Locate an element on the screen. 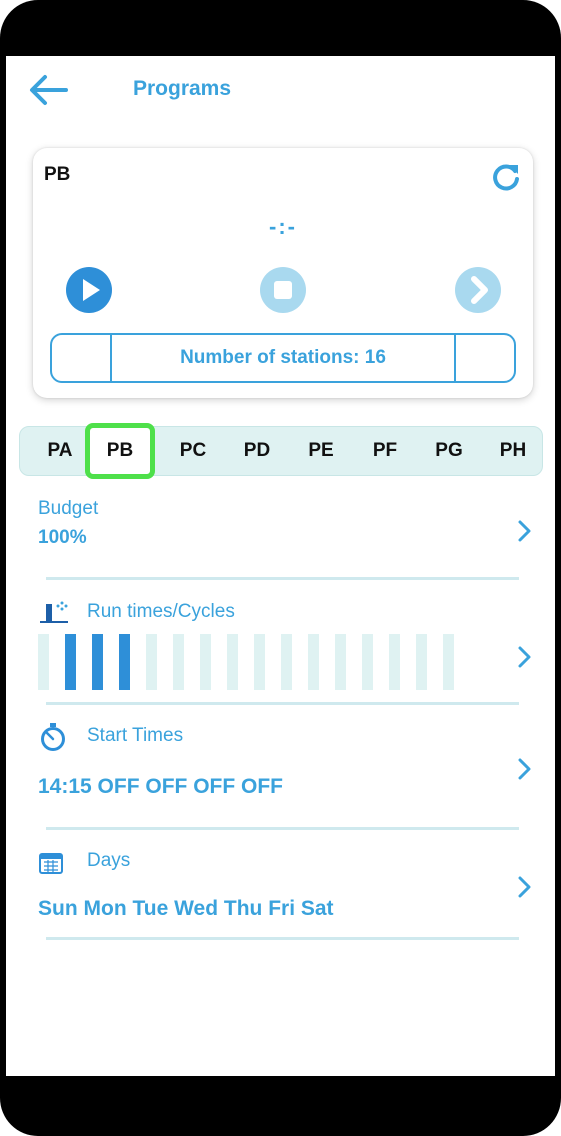  run-times-label: Run times/Cycles is located at coordinates (161, 611).